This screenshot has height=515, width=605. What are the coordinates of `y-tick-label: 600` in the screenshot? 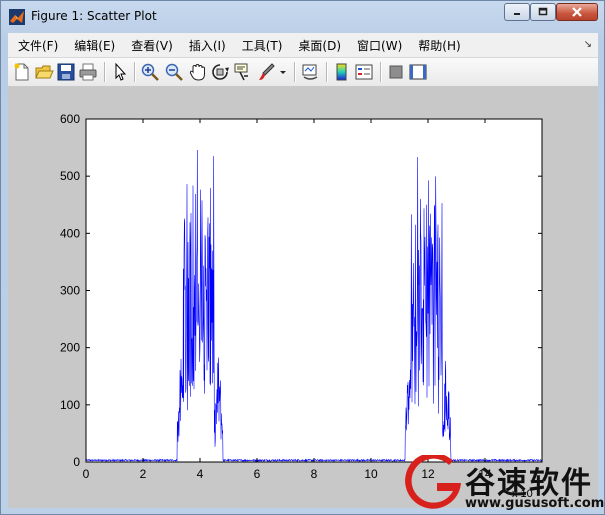 It's located at (70, 119).